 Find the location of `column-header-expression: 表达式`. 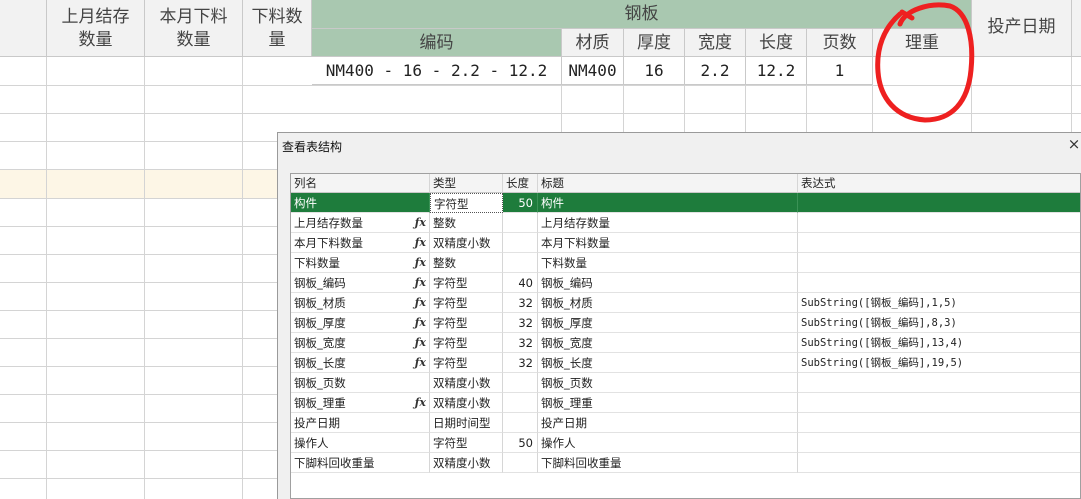

column-header-expression: 表达式 is located at coordinates (939, 183).